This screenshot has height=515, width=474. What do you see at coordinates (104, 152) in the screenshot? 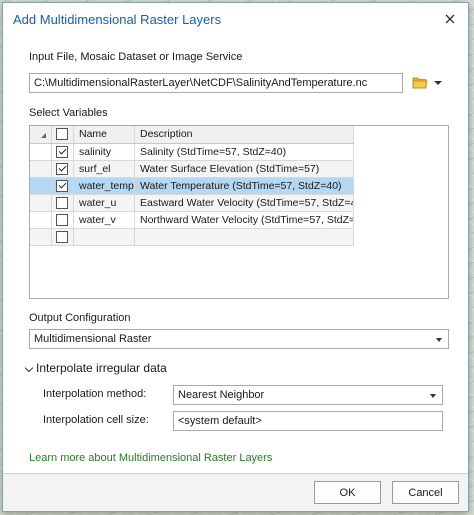
I see `variable-name: salinity` at bounding box center [104, 152].